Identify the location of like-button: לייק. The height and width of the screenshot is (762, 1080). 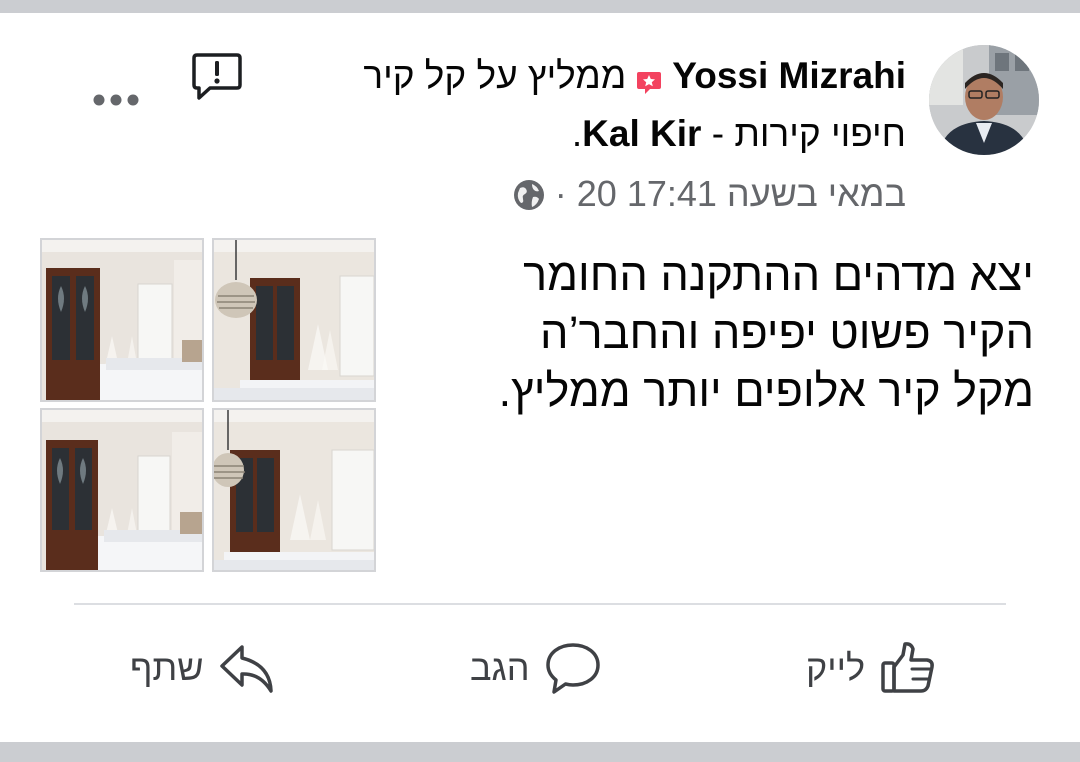
(871, 668).